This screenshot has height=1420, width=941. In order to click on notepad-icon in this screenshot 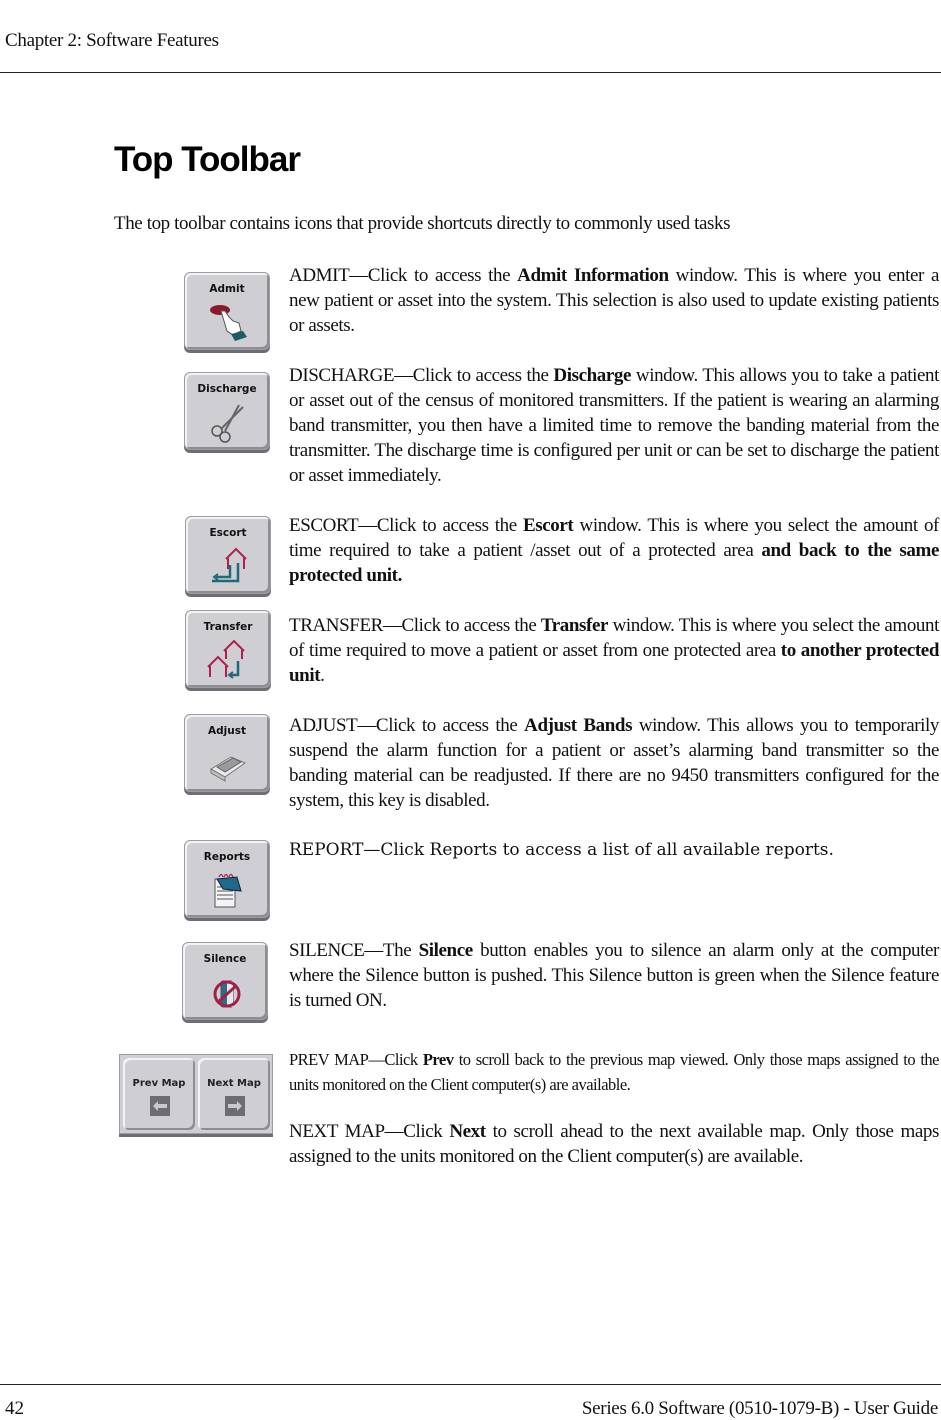, I will do `click(228, 890)`.